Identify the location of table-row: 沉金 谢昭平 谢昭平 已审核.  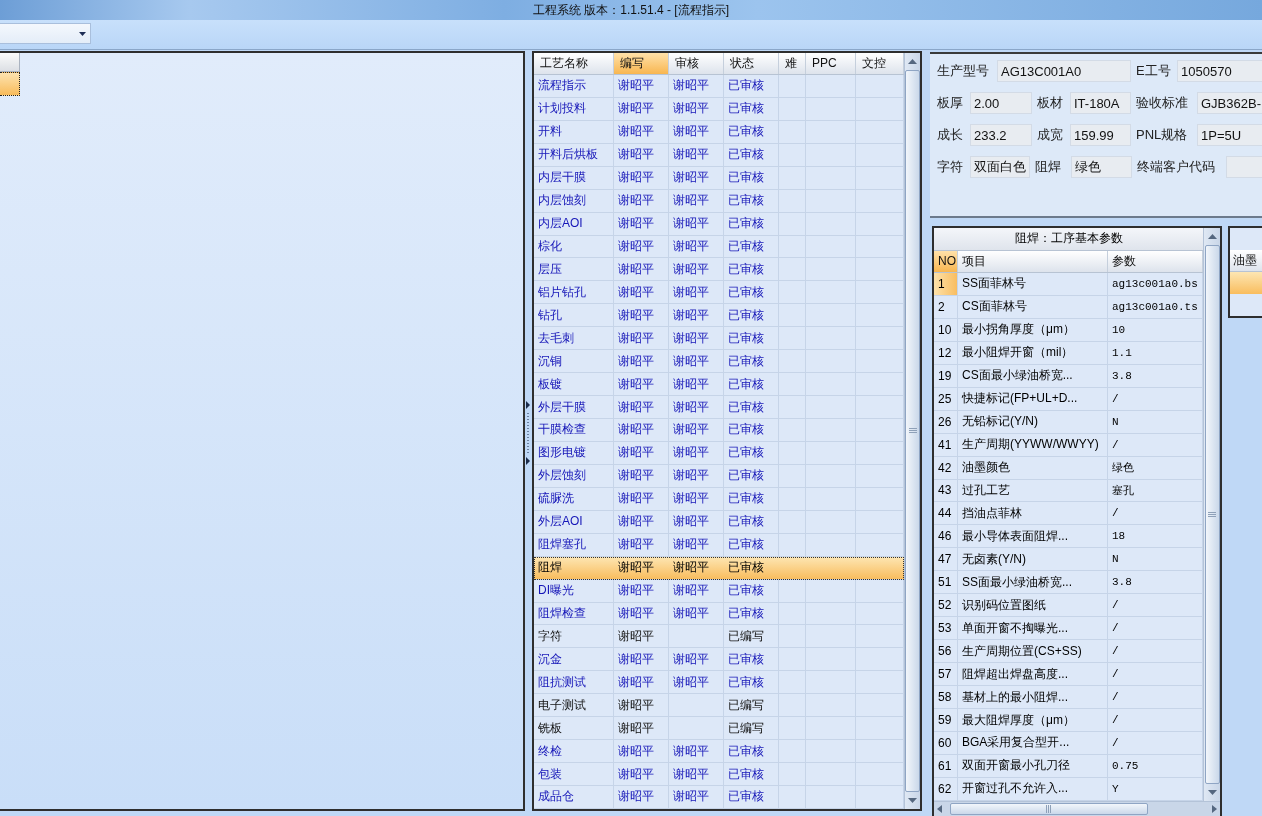
(719, 660).